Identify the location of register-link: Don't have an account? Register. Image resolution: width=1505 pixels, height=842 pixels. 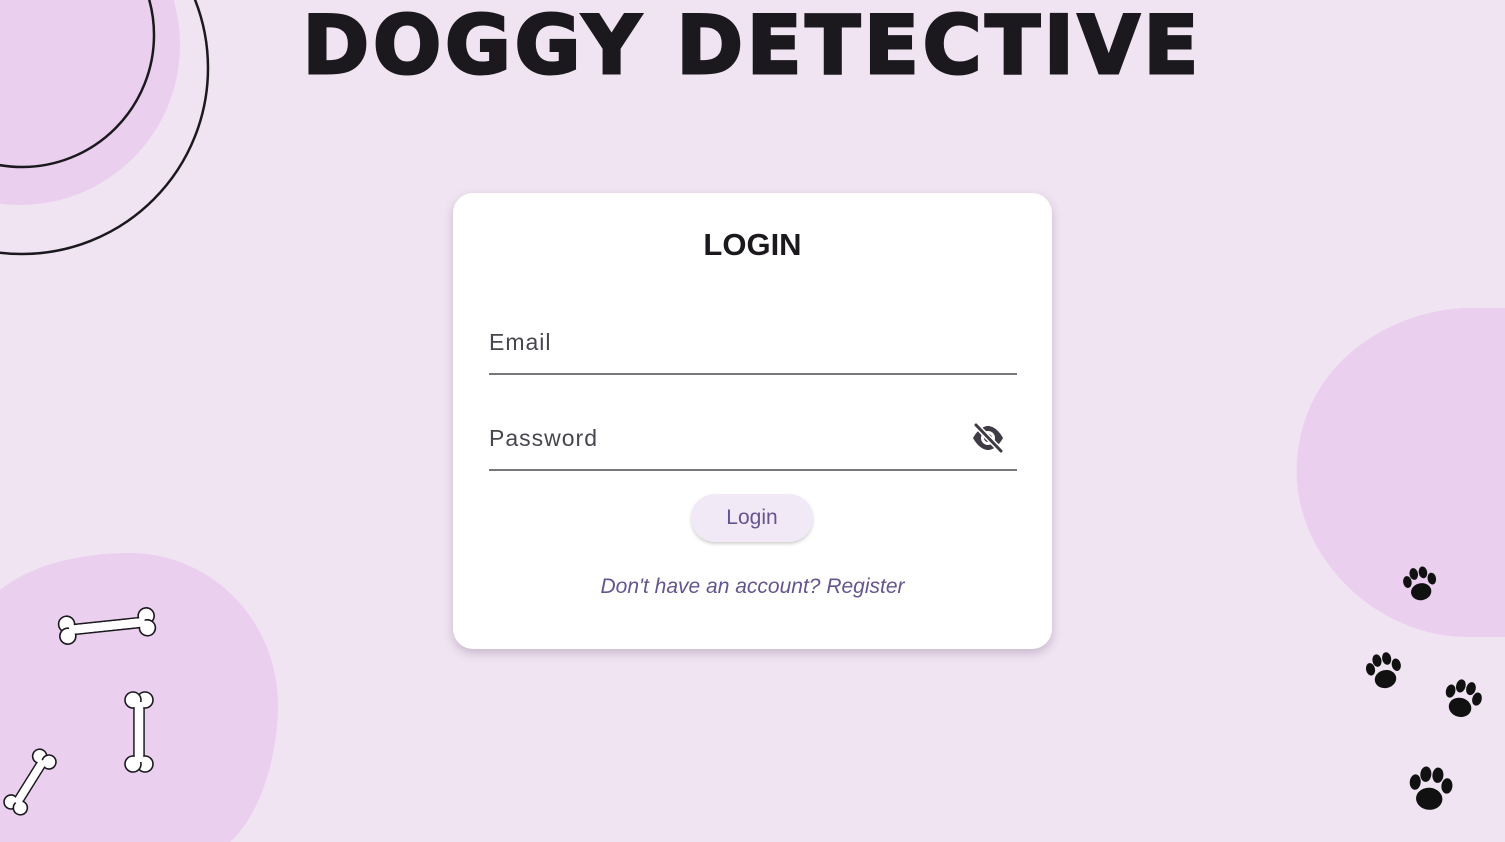
(752, 587).